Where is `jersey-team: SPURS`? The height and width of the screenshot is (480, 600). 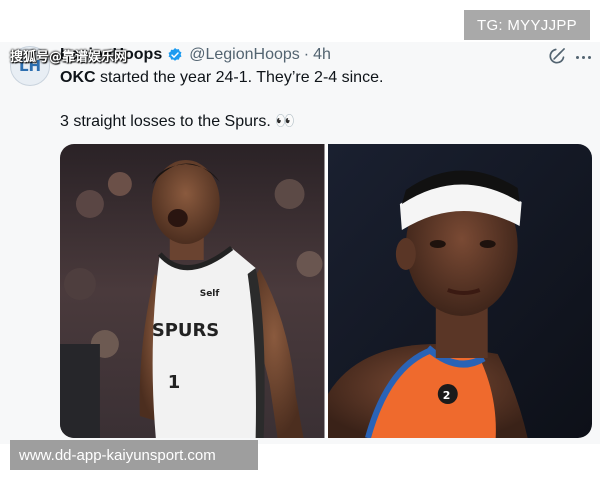 jersey-team: SPURS is located at coordinates (185, 330).